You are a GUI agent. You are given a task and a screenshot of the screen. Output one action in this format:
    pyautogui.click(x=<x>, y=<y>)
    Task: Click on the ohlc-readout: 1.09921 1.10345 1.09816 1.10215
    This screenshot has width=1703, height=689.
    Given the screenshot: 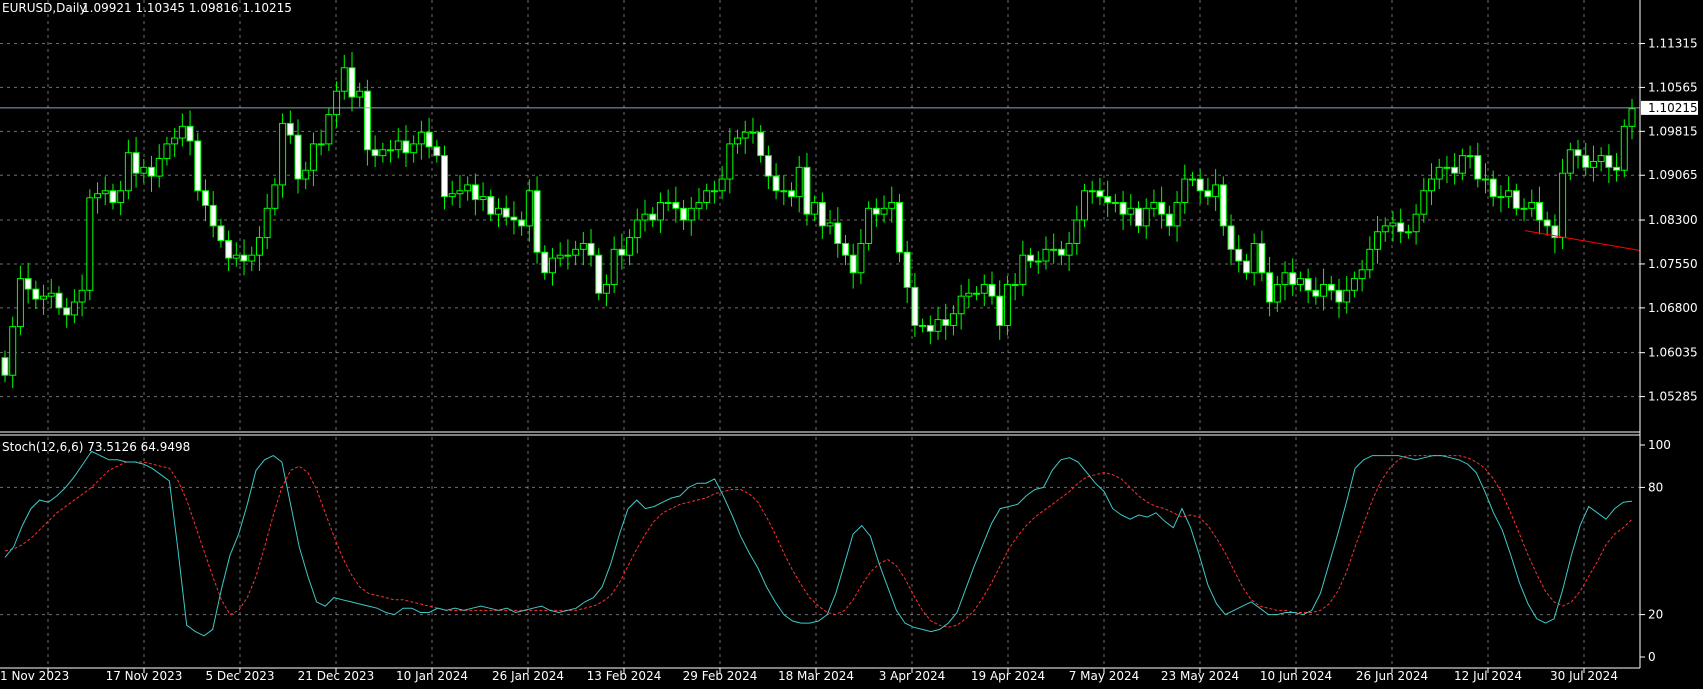 What is the action you would take?
    pyautogui.click(x=187, y=8)
    